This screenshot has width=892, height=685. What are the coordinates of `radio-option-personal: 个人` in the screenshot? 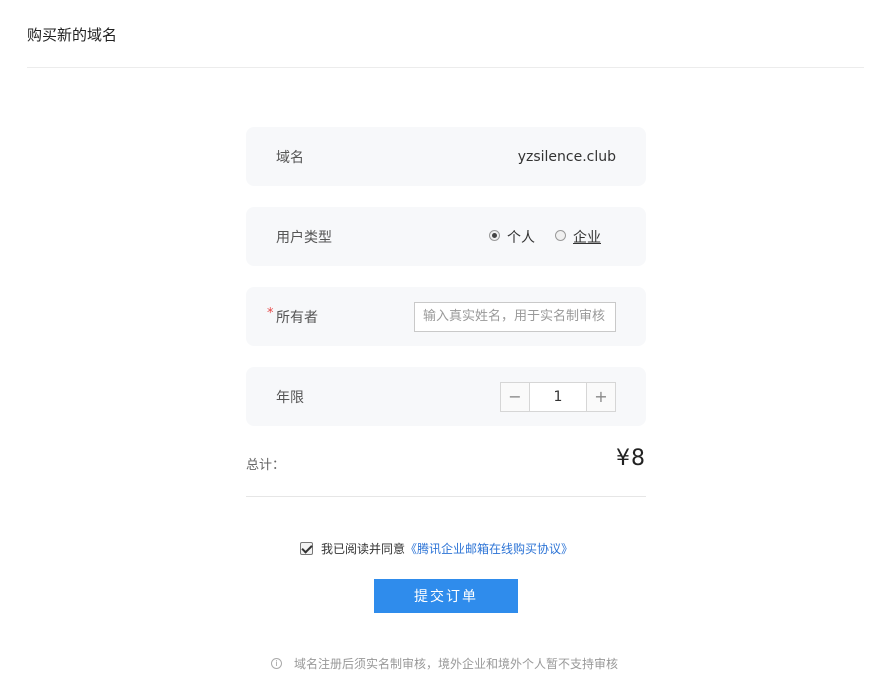 It's located at (512, 237).